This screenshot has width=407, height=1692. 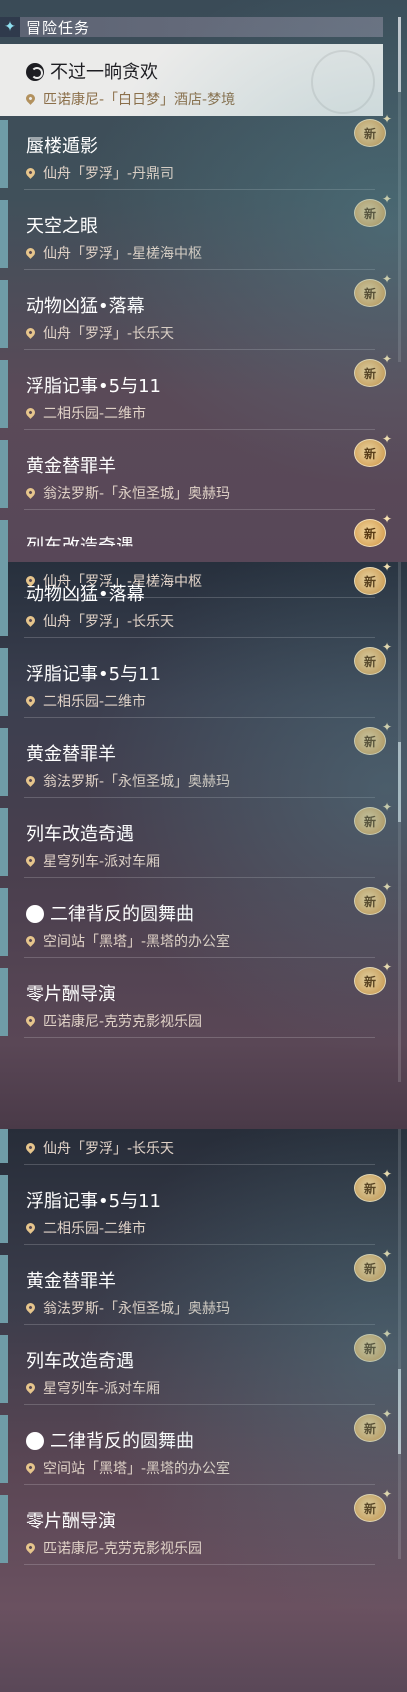 What do you see at coordinates (196, 151) in the screenshot?
I see `quest-item: 蜃楼遁影 仙舟「罗浮」-丹鼎司 新` at bounding box center [196, 151].